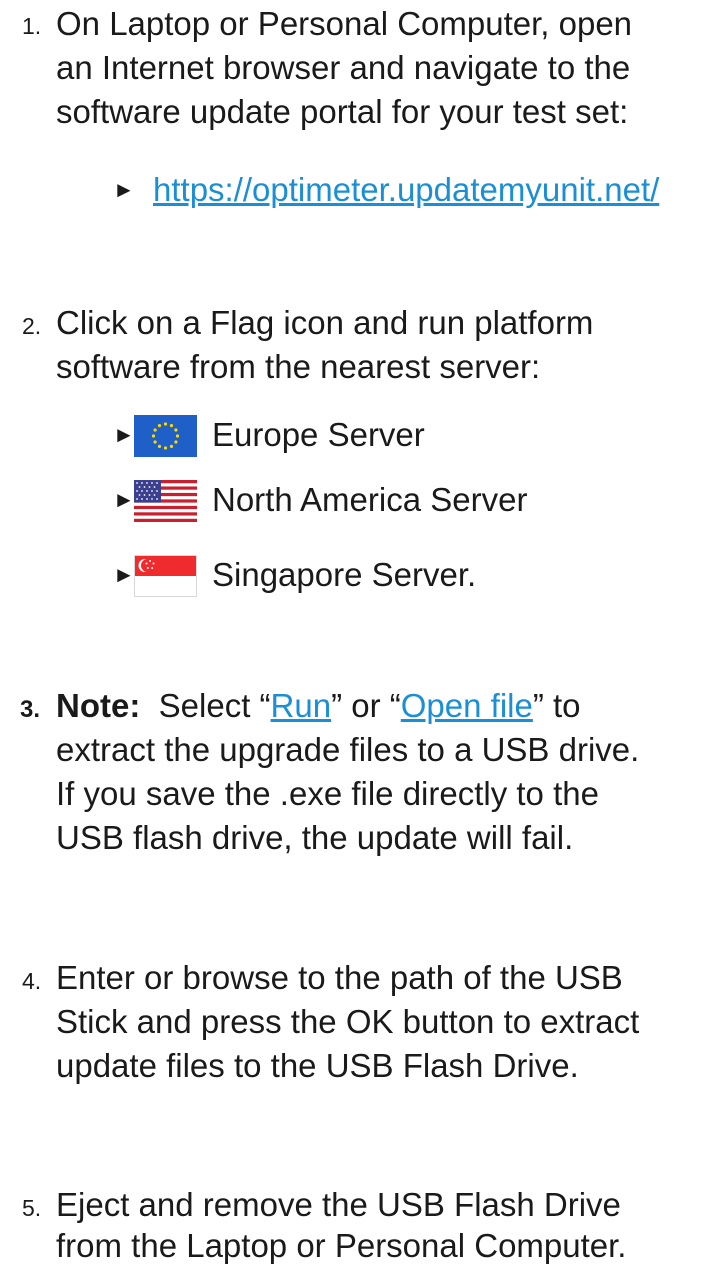  I want to click on server-item-europe: ► Europe Server, so click(363, 435).